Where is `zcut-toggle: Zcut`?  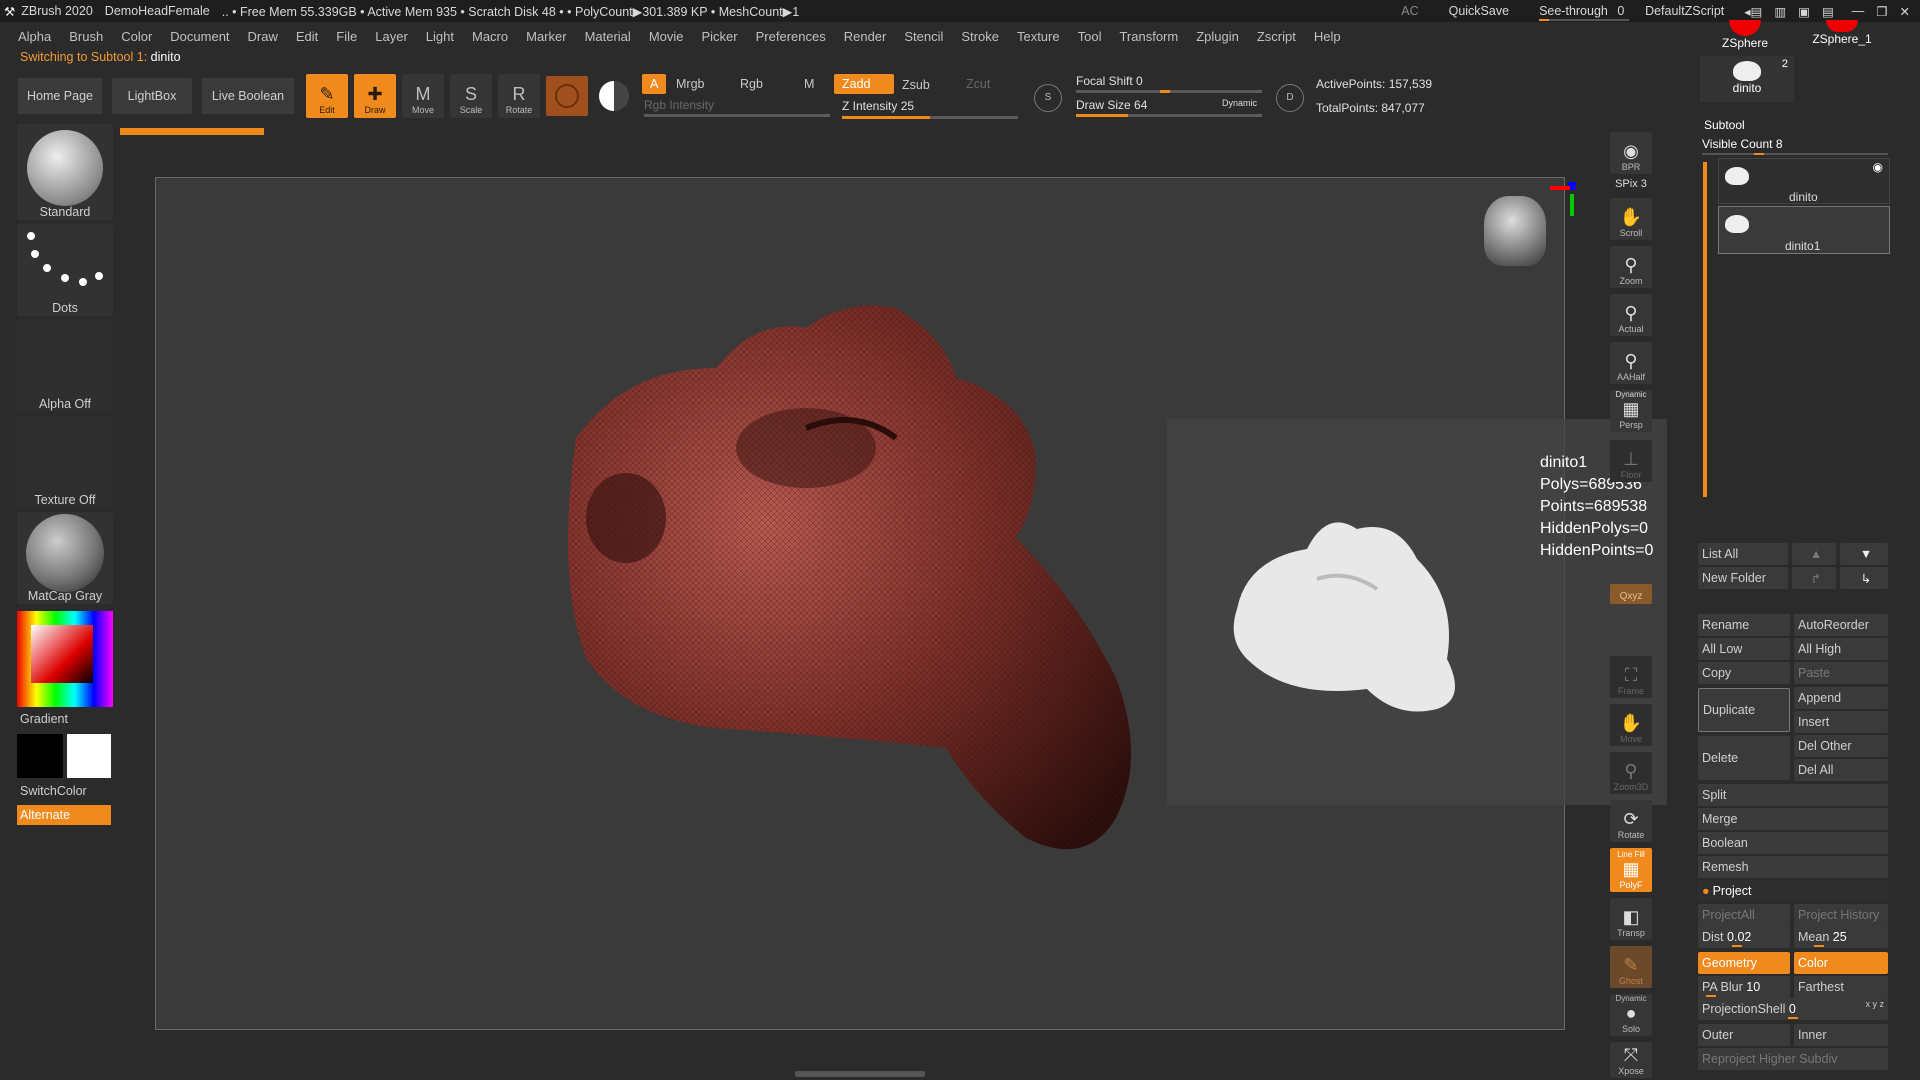
zcut-toggle: Zcut is located at coordinates (978, 84).